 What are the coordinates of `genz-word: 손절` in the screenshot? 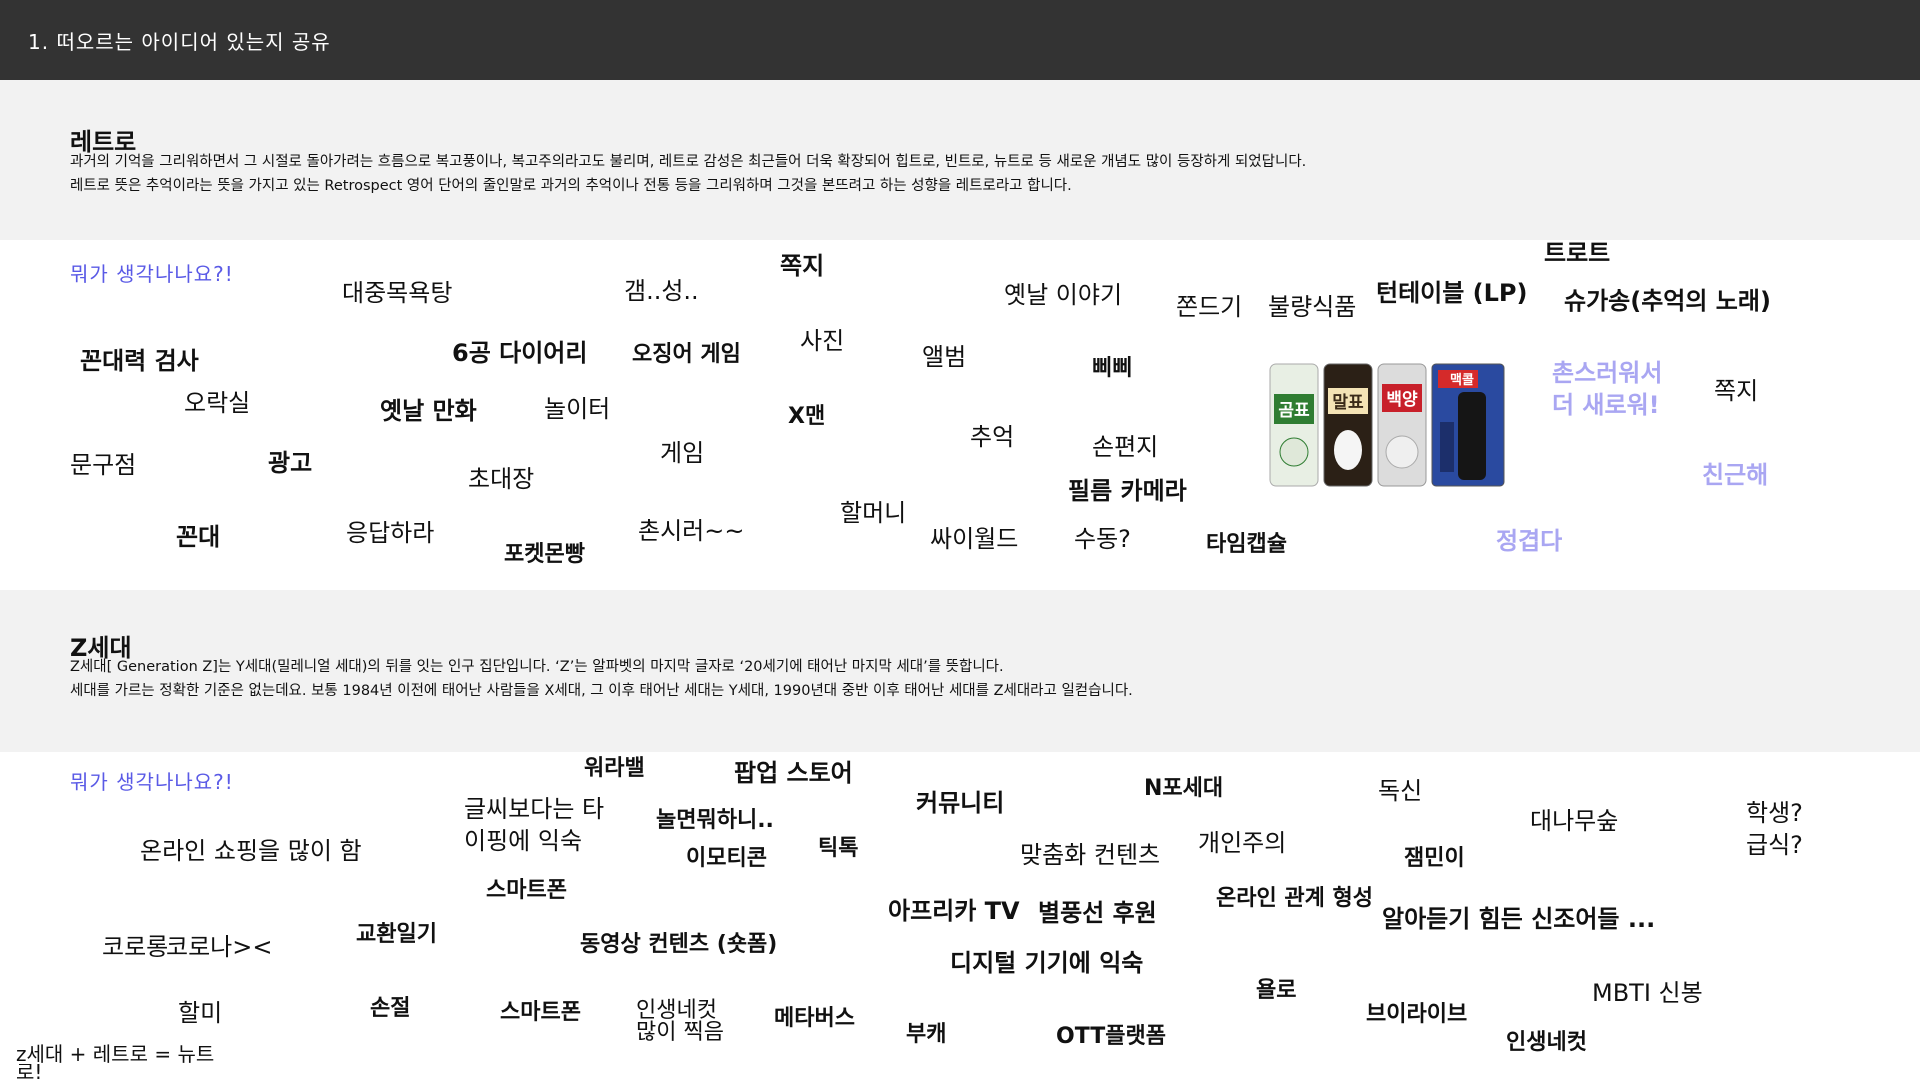 It's located at (390, 1008).